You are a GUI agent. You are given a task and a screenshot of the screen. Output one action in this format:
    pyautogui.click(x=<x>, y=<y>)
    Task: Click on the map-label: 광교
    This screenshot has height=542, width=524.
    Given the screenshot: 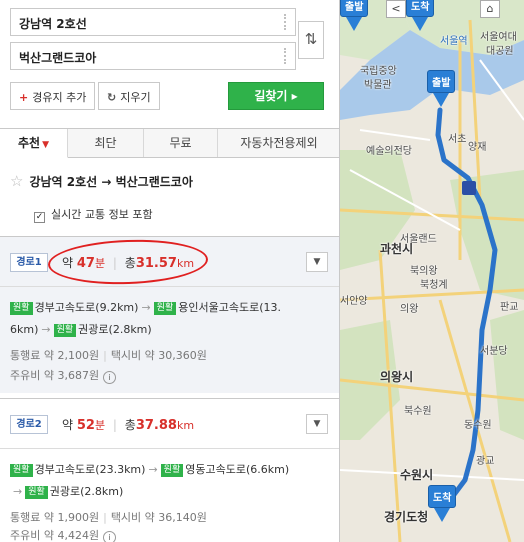 What is the action you would take?
    pyautogui.click(x=485, y=461)
    